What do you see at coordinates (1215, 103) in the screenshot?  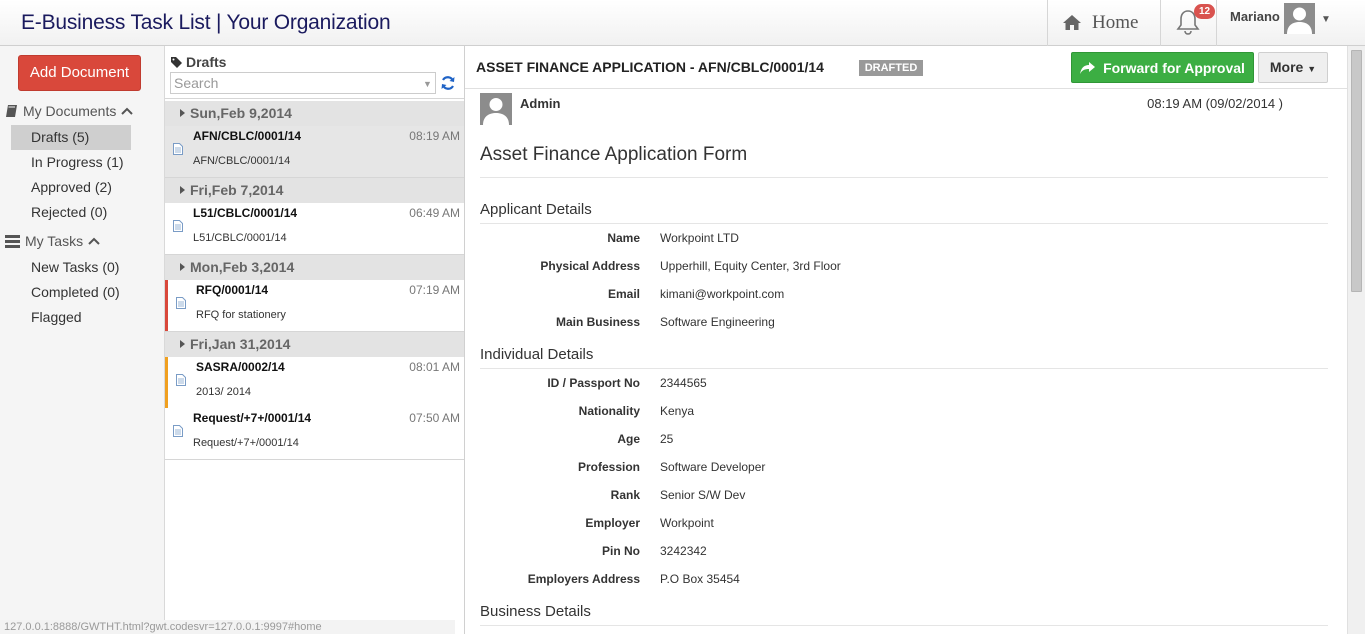 I see `document-timestamp: 08:19 AM (09/02/2014 )` at bounding box center [1215, 103].